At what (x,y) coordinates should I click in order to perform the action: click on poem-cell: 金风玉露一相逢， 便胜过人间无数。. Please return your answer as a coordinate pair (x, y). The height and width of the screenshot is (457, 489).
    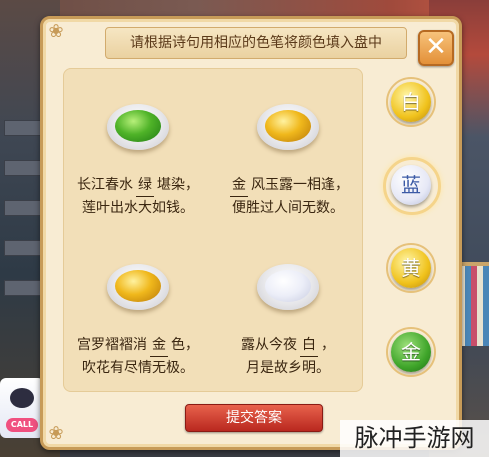
    Looking at the image, I should click on (288, 148).